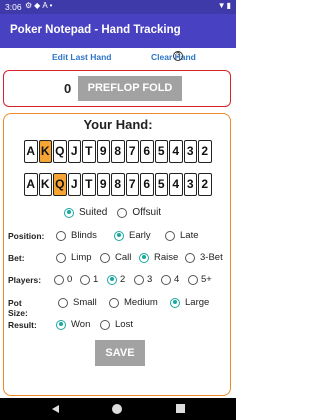  What do you see at coordinates (166, 279) in the screenshot?
I see `players-4-radio` at bounding box center [166, 279].